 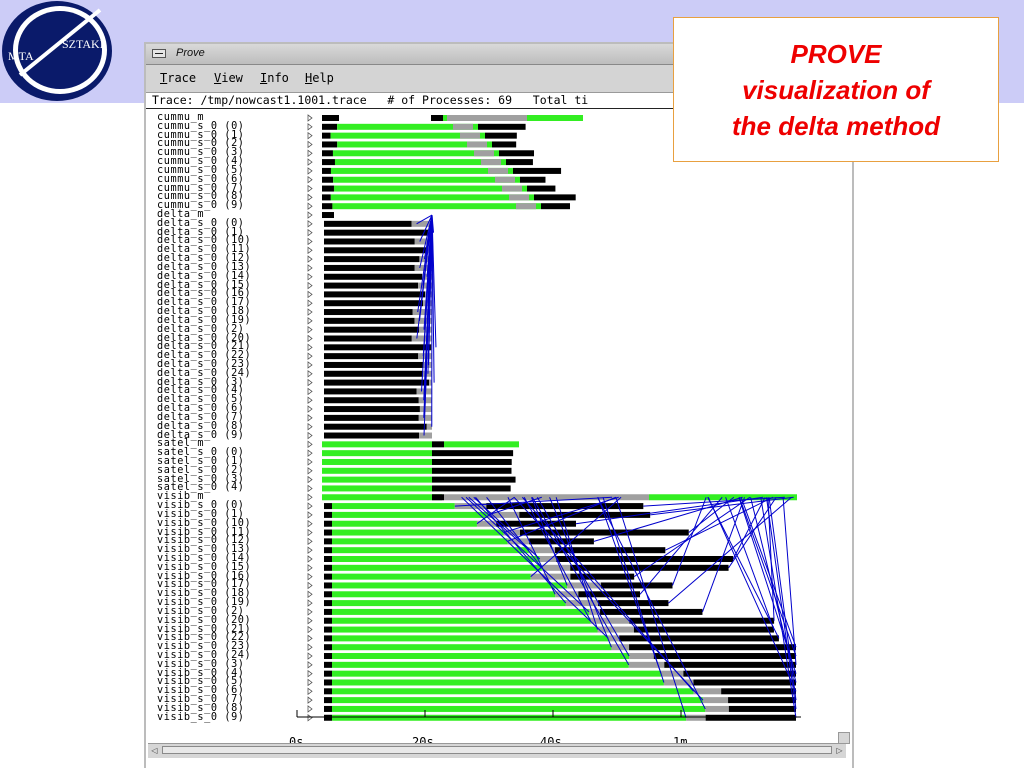 I want to click on logo-text-right: SZTAKI, so click(x=83, y=44).